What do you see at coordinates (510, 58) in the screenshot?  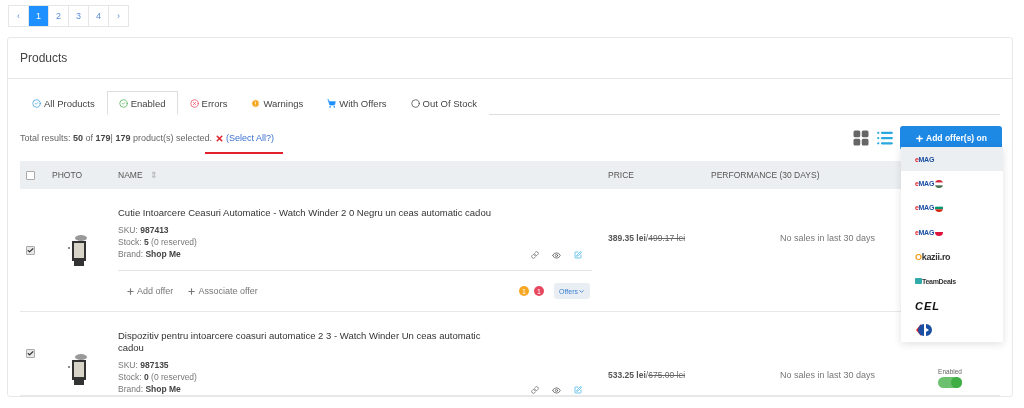 I see `panel-title: Products` at bounding box center [510, 58].